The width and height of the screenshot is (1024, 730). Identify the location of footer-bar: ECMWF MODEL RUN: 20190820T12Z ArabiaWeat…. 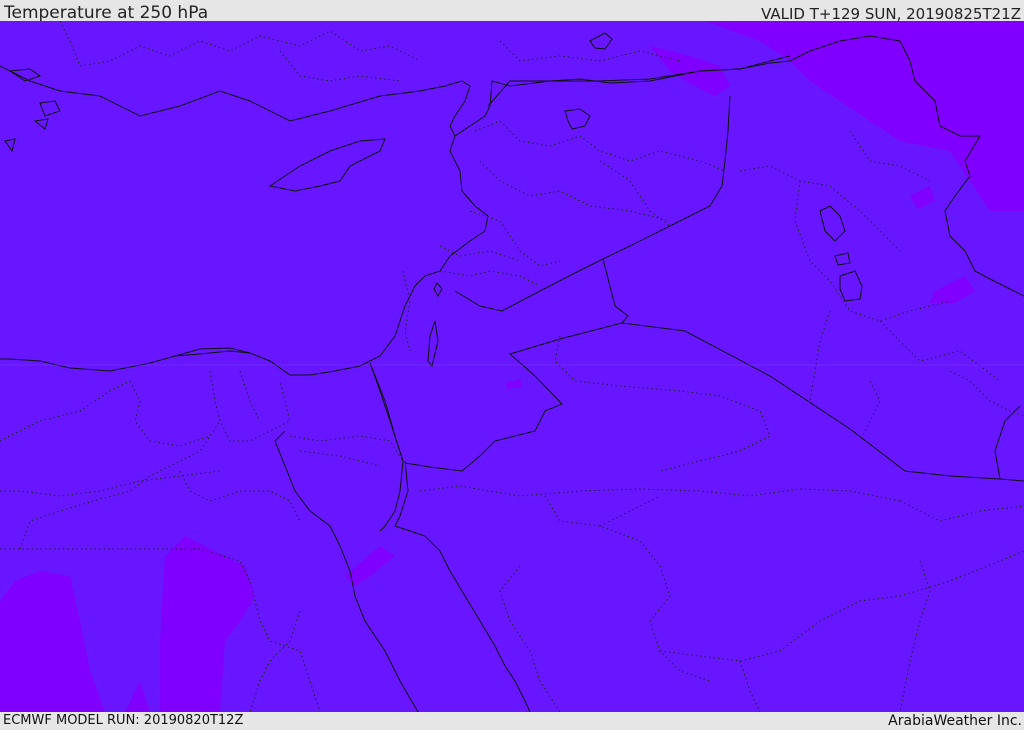
(512, 720).